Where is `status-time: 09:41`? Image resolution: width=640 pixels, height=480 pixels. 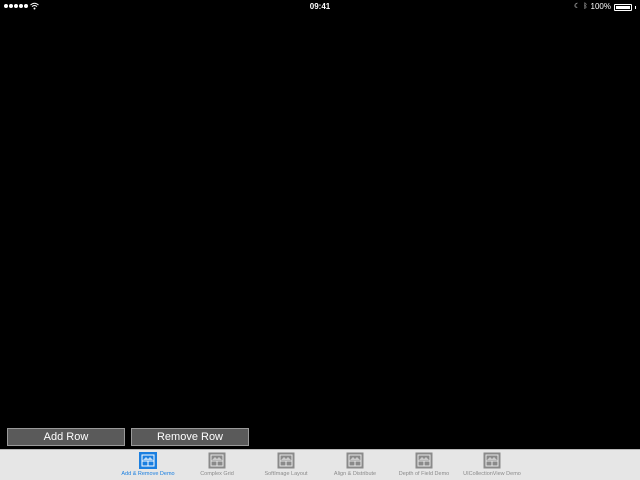
status-time: 09:41 is located at coordinates (320, 6).